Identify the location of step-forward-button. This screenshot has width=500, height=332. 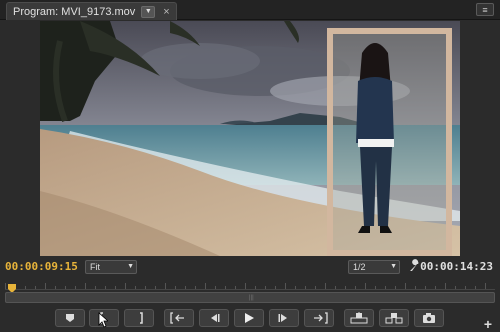
(284, 318).